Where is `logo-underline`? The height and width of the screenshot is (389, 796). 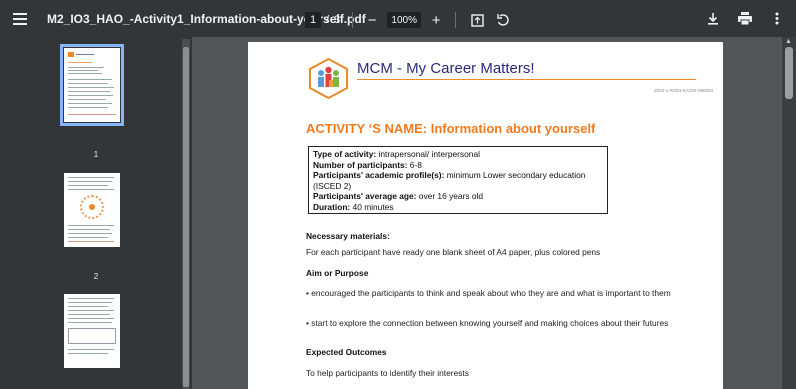
logo-underline is located at coordinates (526, 79).